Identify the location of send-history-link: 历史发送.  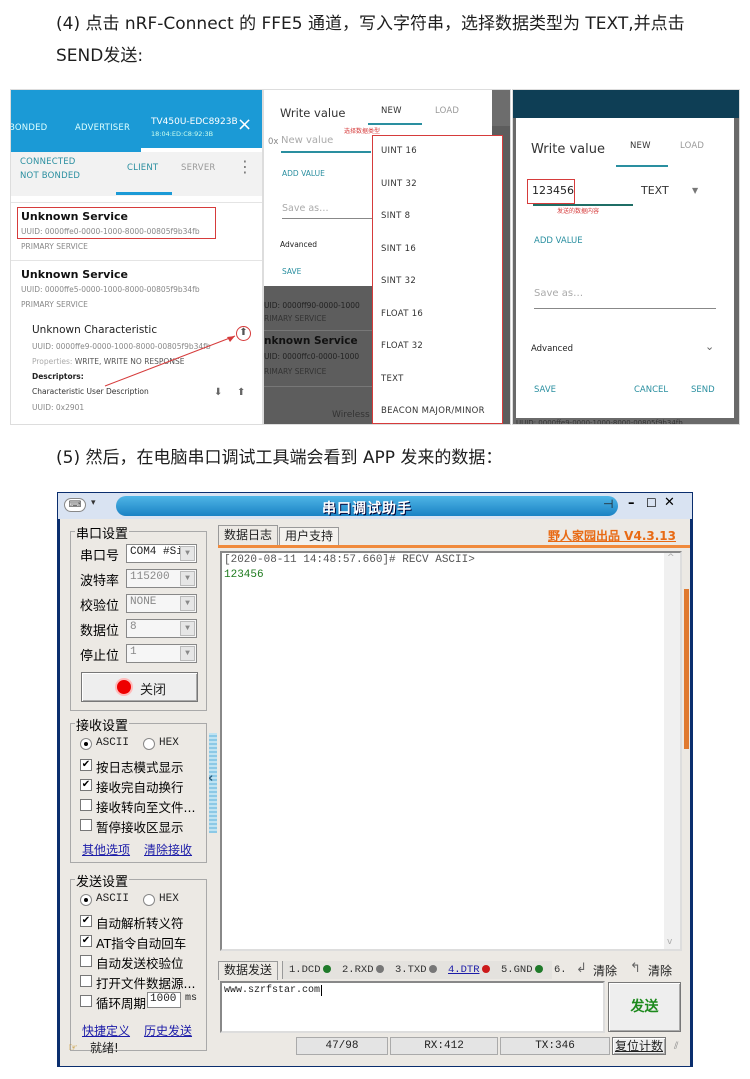
(168, 1030).